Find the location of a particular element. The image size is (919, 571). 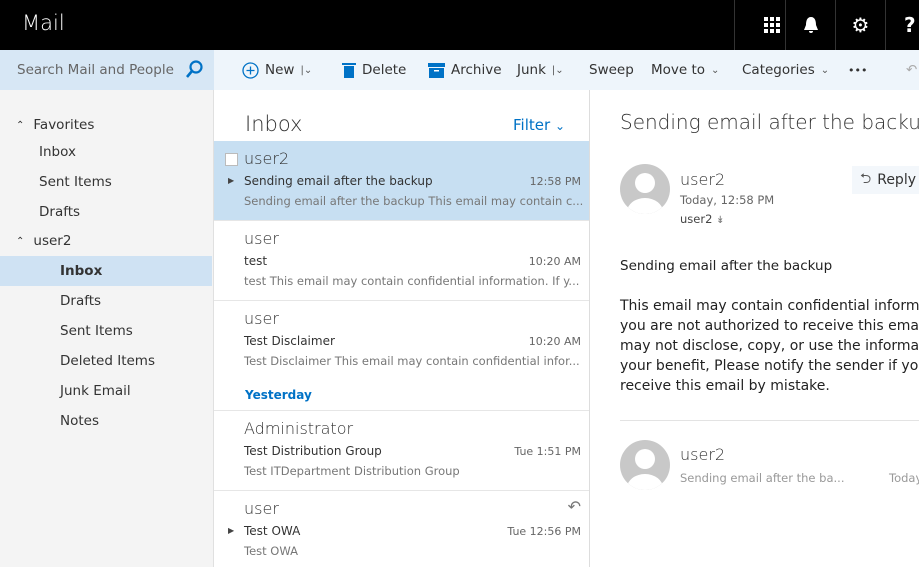

body-title: Sending email after the backup is located at coordinates (726, 266).